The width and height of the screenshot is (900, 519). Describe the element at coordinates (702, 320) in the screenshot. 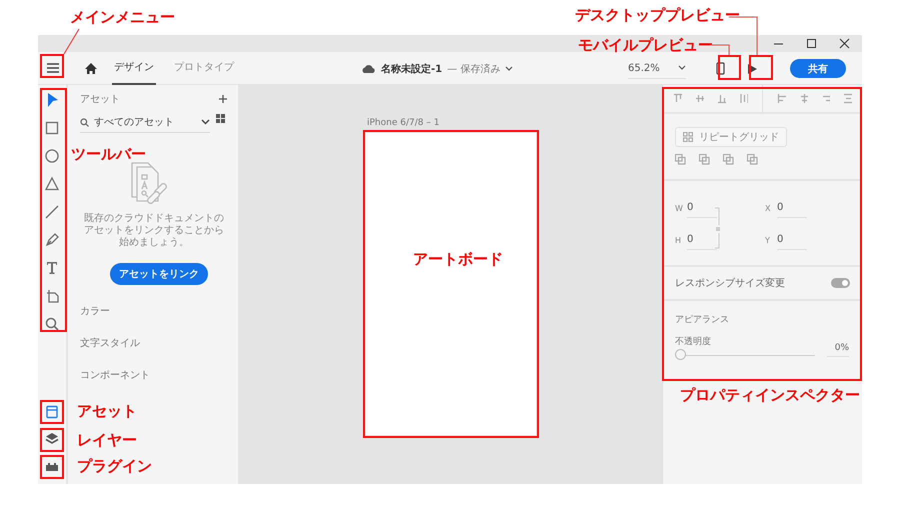

I see `section-title: アピアランス` at that location.